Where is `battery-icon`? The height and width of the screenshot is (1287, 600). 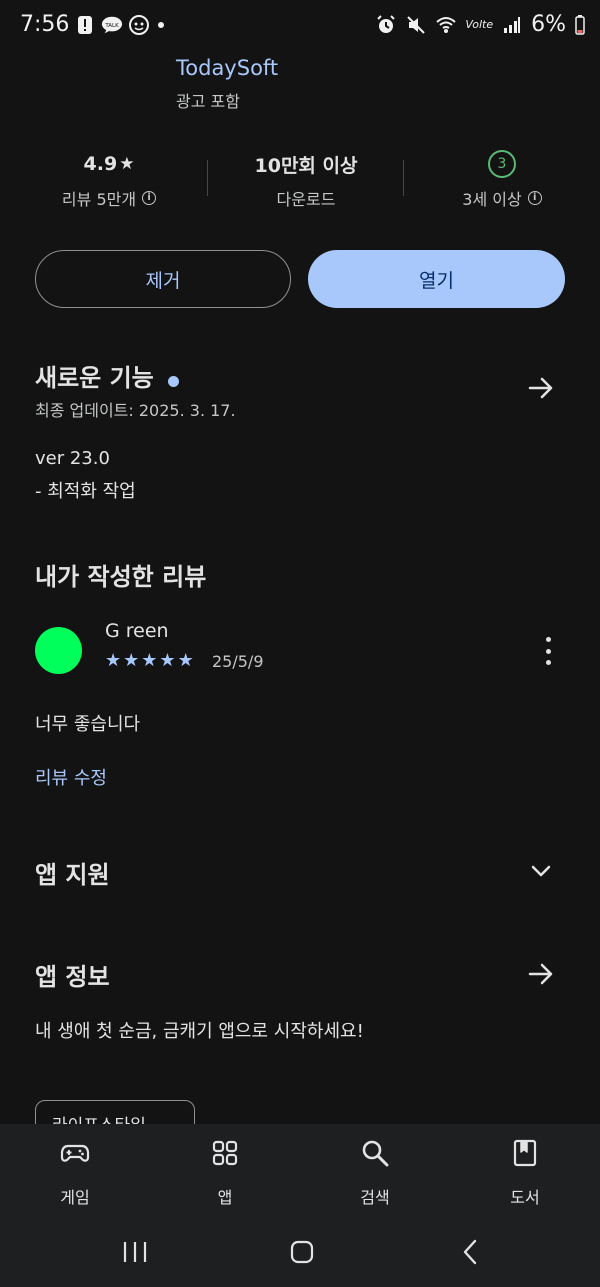 battery-icon is located at coordinates (580, 25).